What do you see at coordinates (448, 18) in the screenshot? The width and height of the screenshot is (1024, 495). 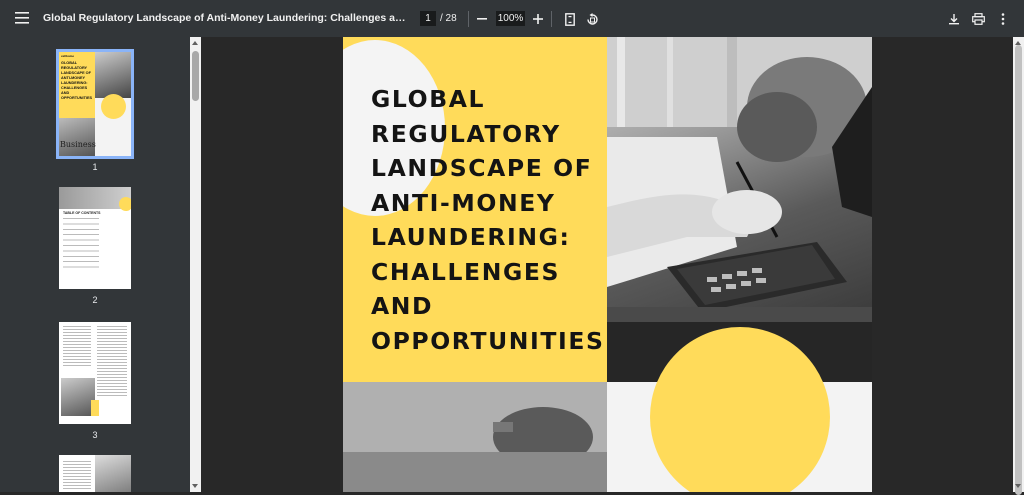 I see `page-total: / 28` at bounding box center [448, 18].